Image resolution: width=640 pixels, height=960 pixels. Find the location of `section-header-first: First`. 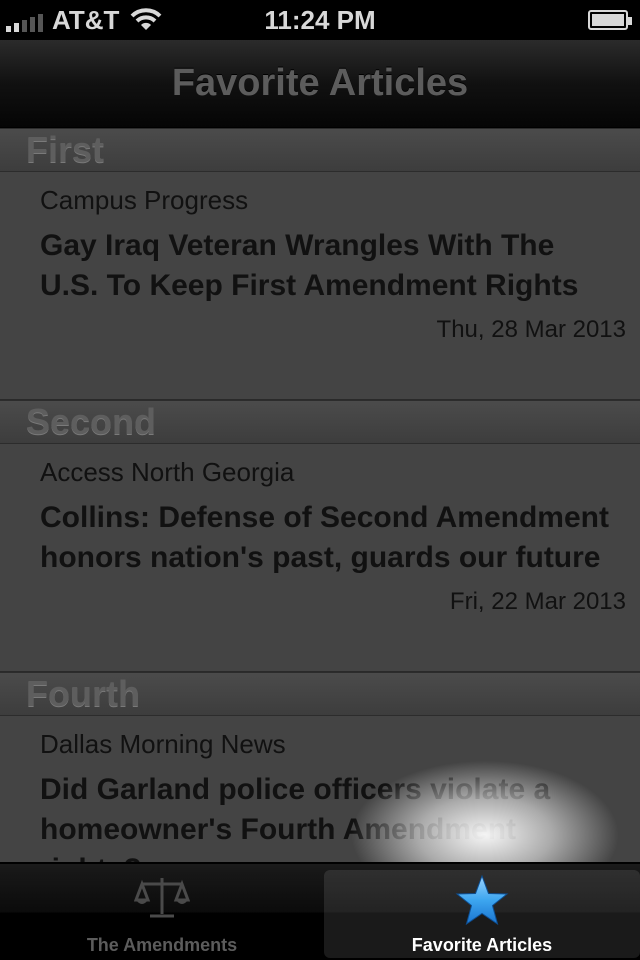

section-header-first: First is located at coordinates (320, 150).